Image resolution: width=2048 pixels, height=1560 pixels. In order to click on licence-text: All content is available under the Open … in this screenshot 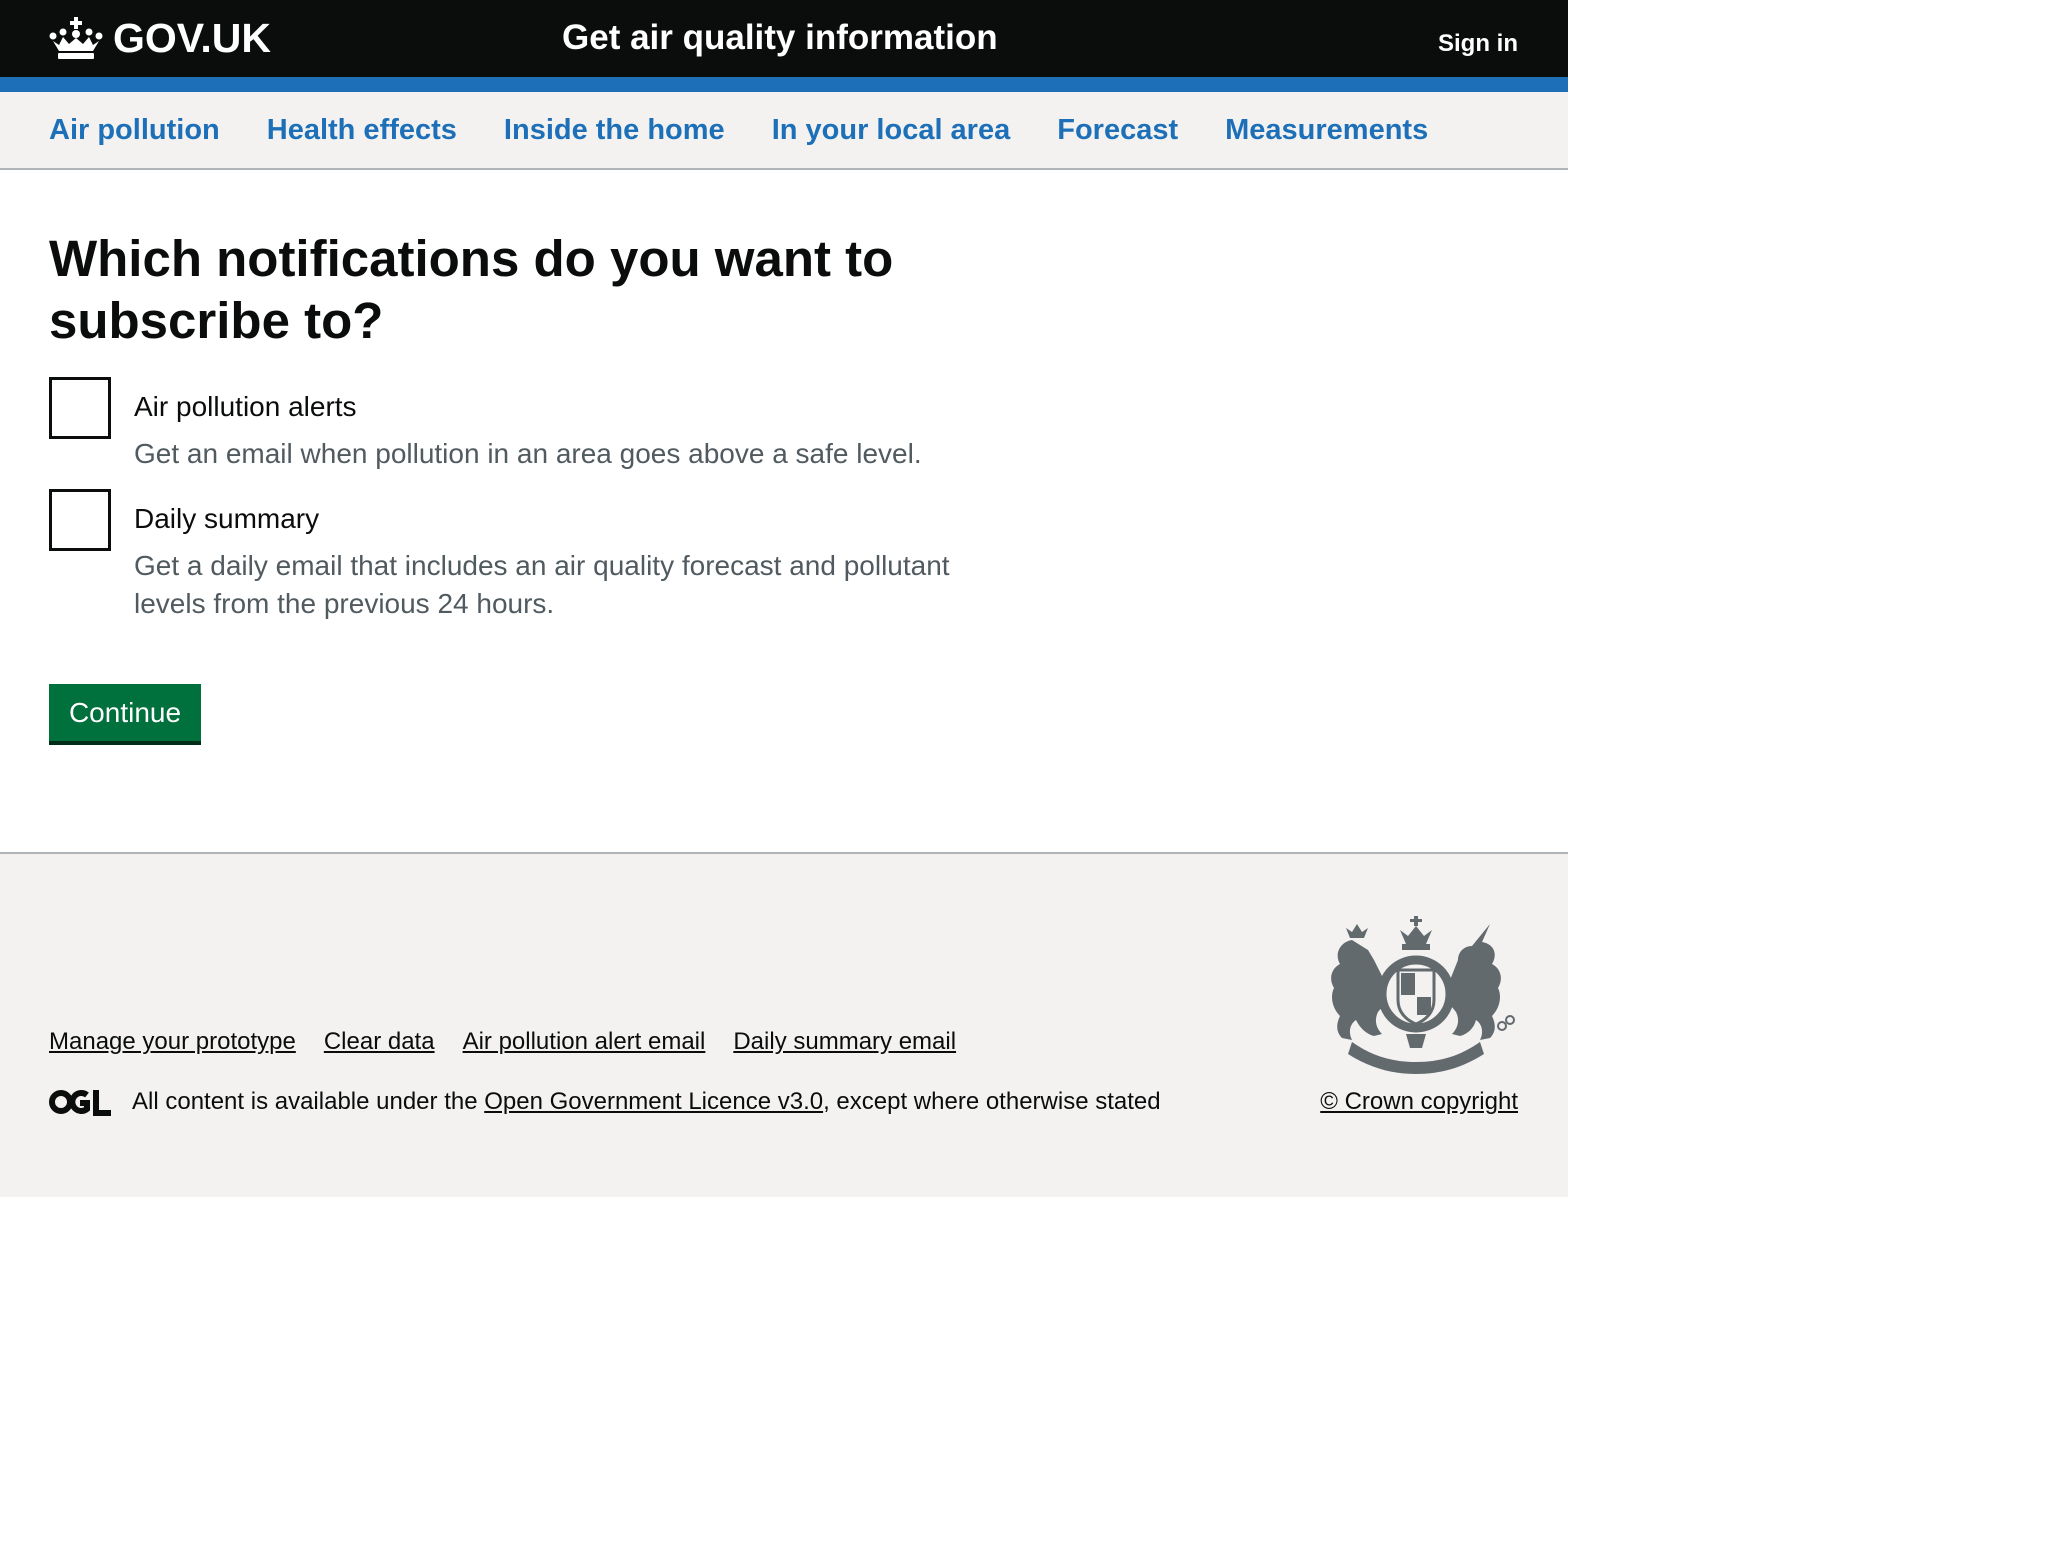, I will do `click(646, 1102)`.